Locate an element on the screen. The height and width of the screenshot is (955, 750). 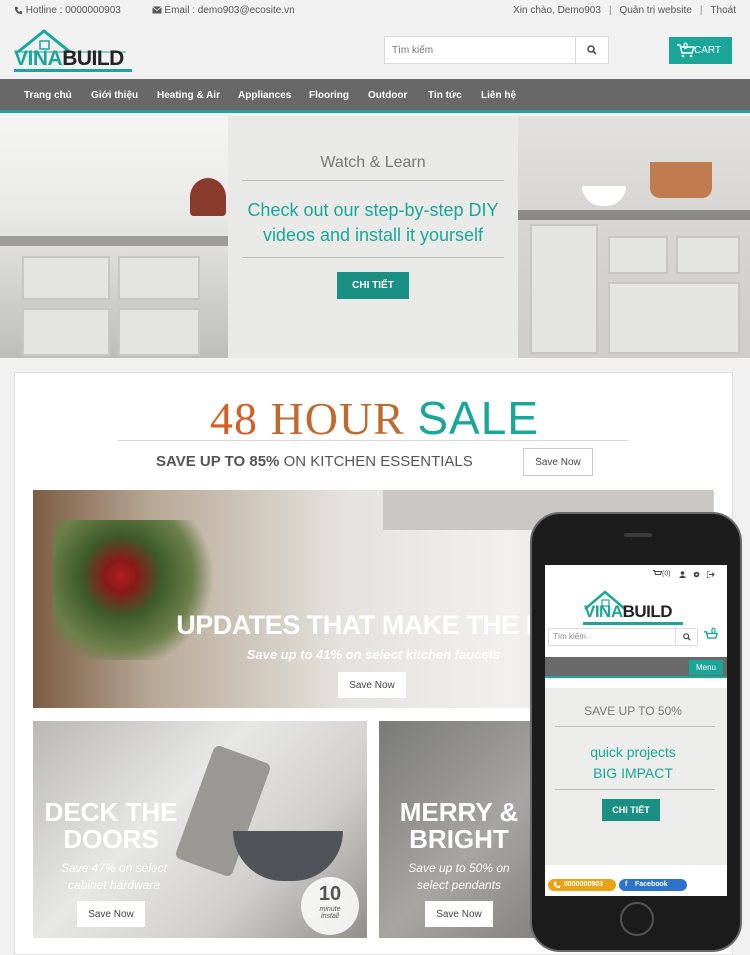
install-time-badge: 10 minute install is located at coordinates (330, 906).